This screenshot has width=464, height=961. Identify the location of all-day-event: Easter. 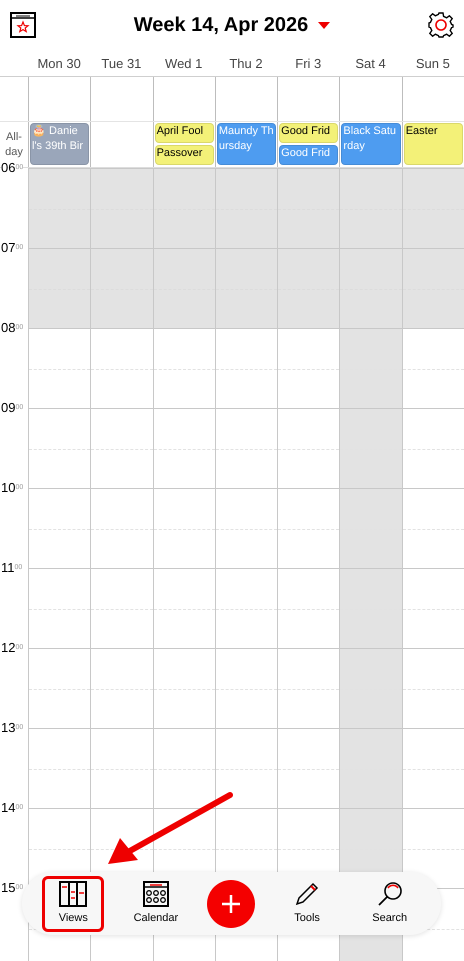
(433, 144).